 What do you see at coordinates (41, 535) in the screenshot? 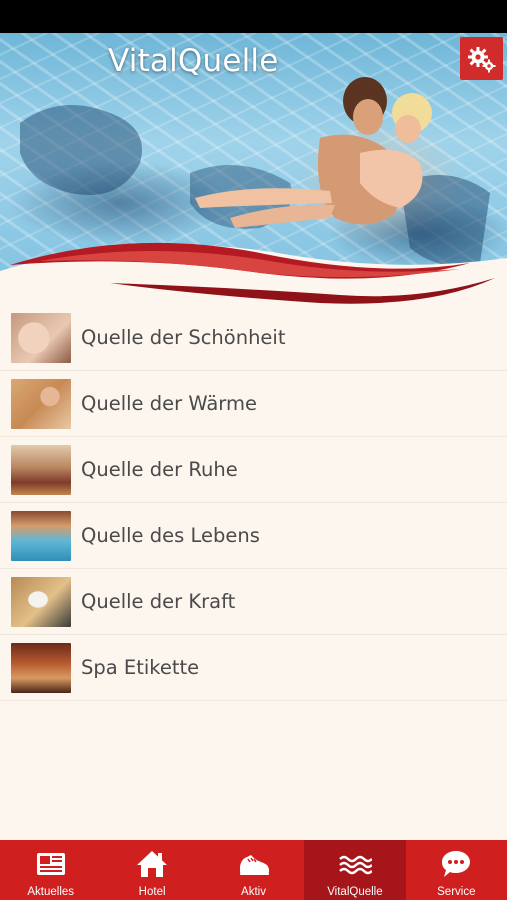
I see `indoor-pool-thumbnail` at bounding box center [41, 535].